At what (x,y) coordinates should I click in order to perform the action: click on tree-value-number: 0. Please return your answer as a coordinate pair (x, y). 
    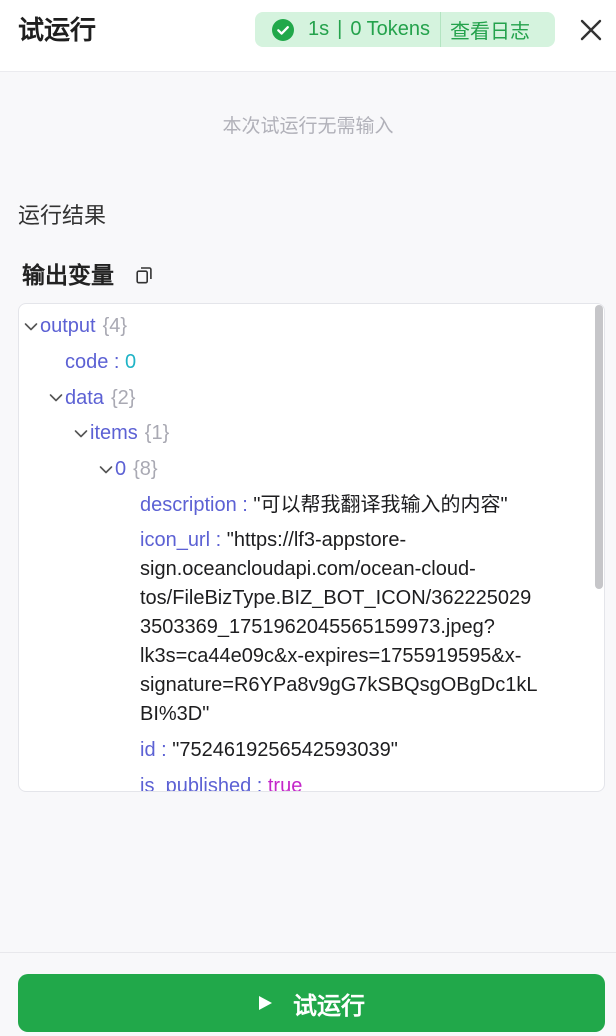
    Looking at the image, I should click on (131, 362).